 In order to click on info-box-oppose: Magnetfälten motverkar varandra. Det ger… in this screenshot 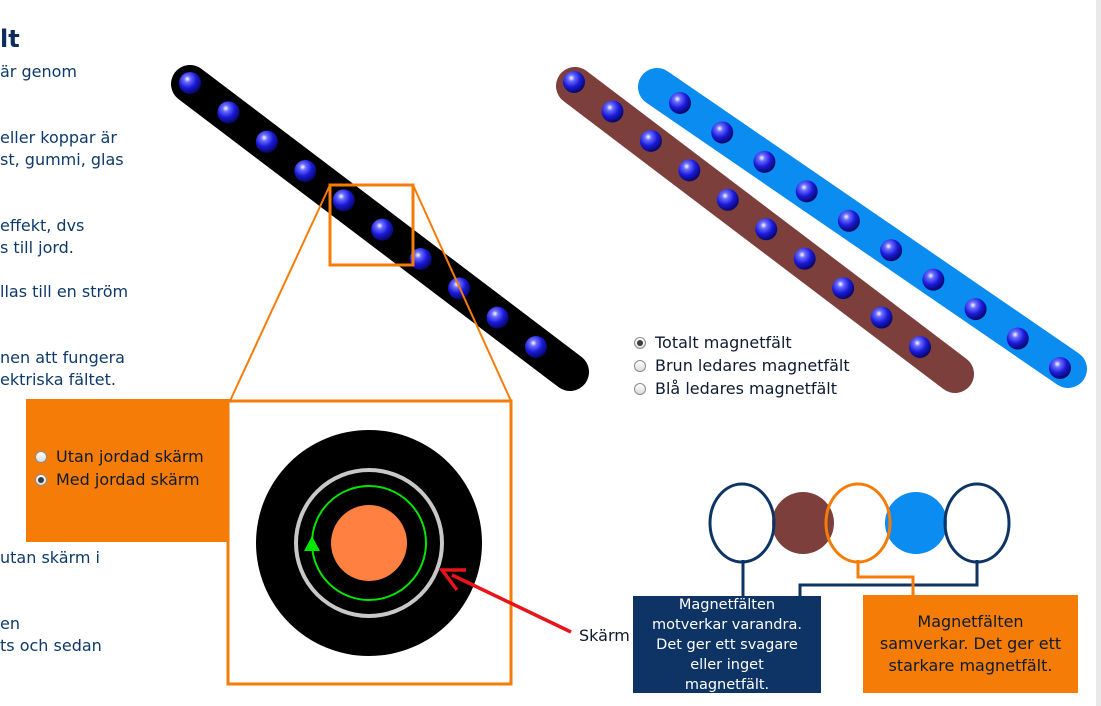, I will do `click(727, 644)`.